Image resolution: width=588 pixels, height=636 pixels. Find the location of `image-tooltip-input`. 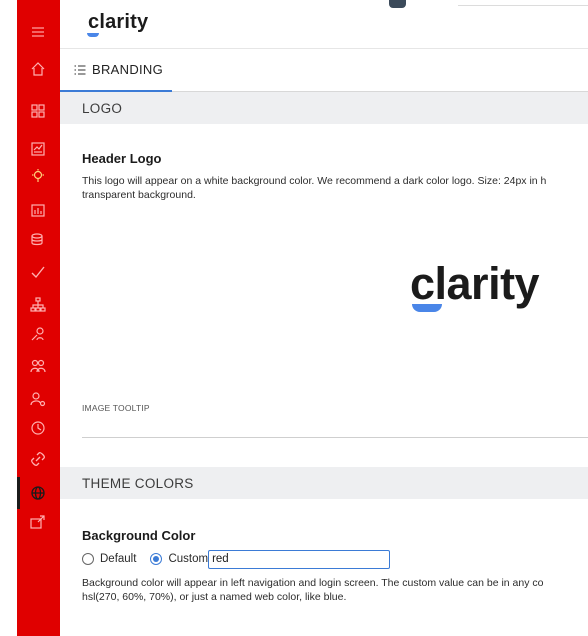

image-tooltip-input is located at coordinates (335, 426).